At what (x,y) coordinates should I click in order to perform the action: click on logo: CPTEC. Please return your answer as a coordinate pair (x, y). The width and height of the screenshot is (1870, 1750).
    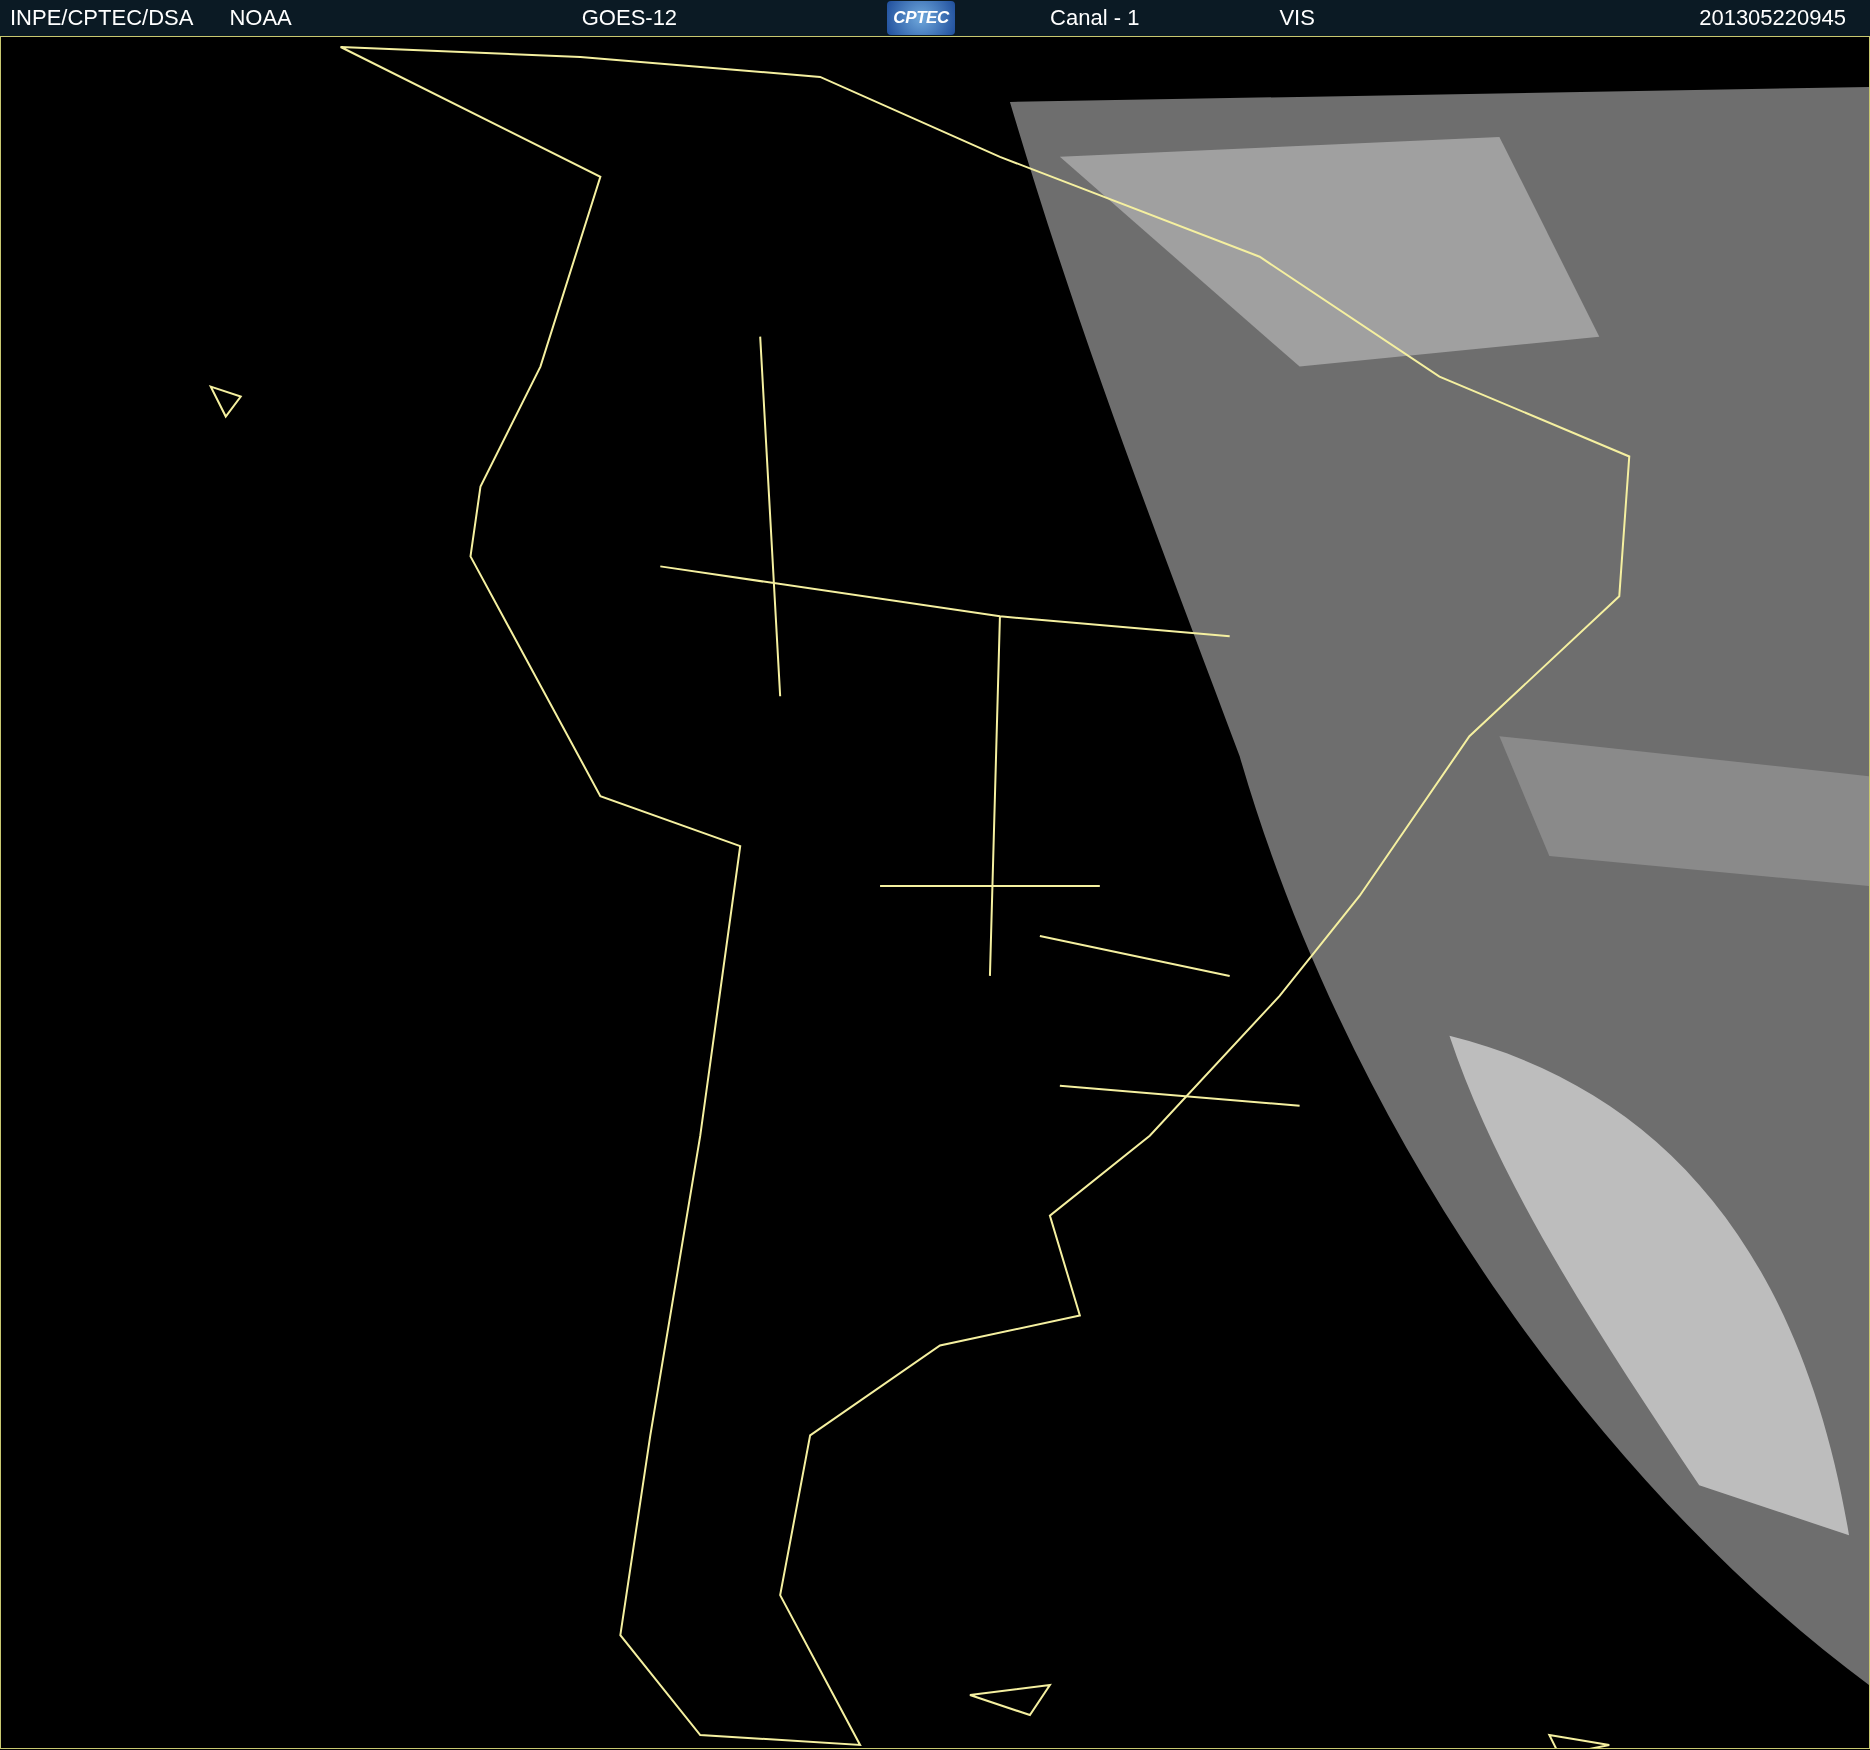
    Looking at the image, I should click on (921, 18).